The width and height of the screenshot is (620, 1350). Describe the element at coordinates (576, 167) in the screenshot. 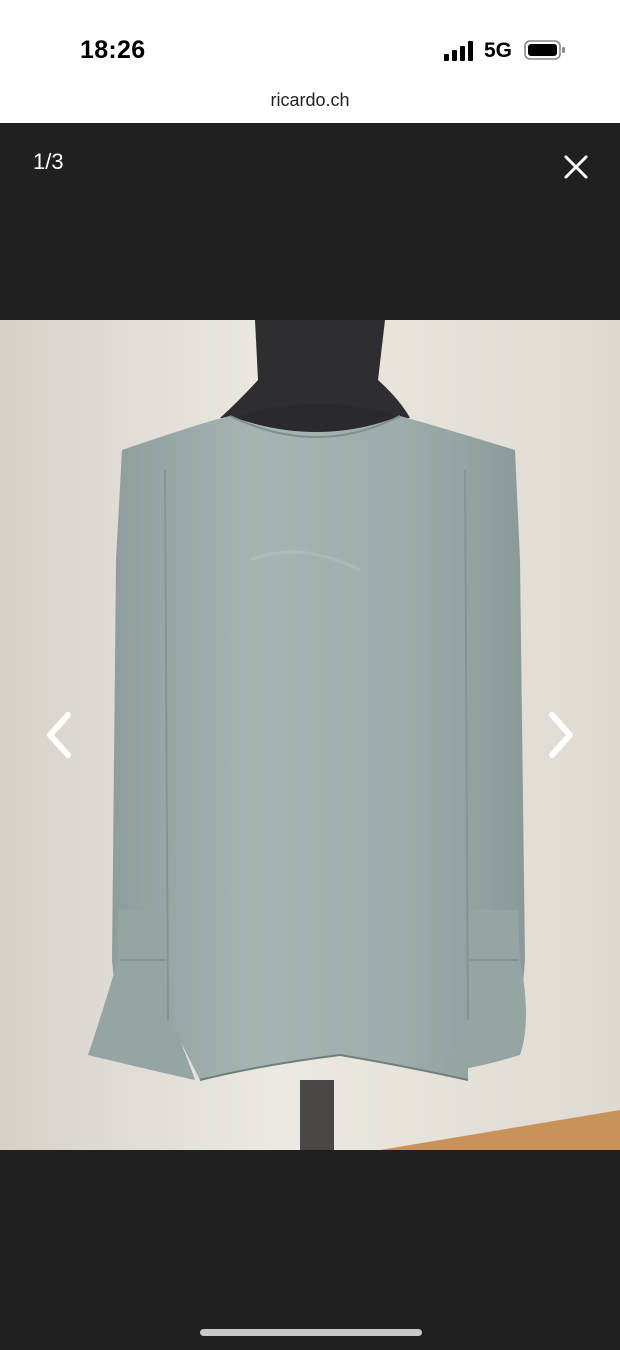

I see `close-icon` at that location.